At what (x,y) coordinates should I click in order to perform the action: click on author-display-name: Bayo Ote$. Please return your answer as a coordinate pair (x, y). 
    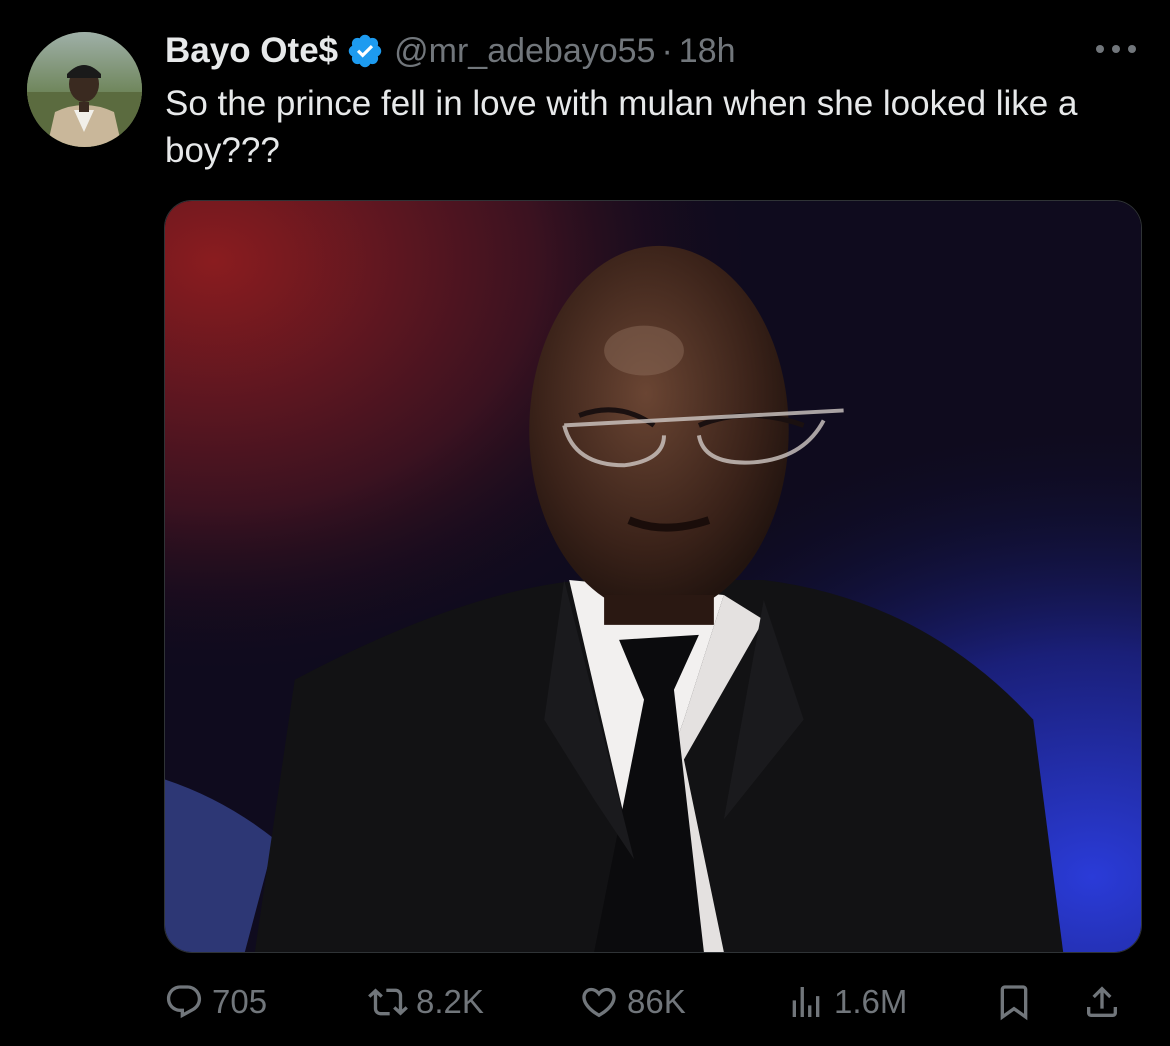
    Looking at the image, I should click on (251, 51).